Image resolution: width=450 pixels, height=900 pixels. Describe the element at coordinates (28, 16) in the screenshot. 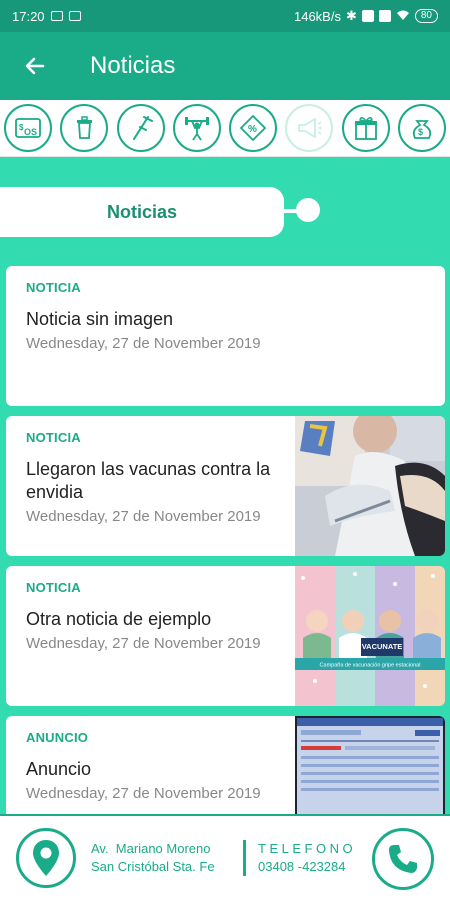

I see `status-time: 17:20` at that location.